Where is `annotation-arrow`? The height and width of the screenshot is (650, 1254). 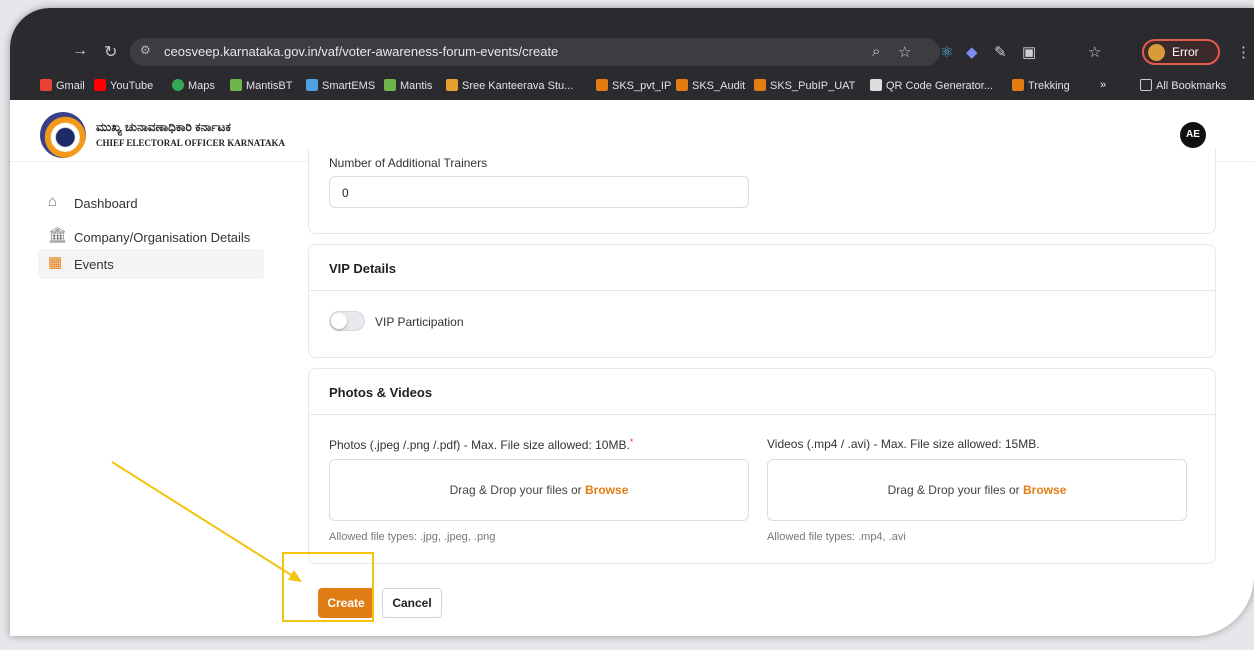 annotation-arrow is located at coordinates (206, 521).